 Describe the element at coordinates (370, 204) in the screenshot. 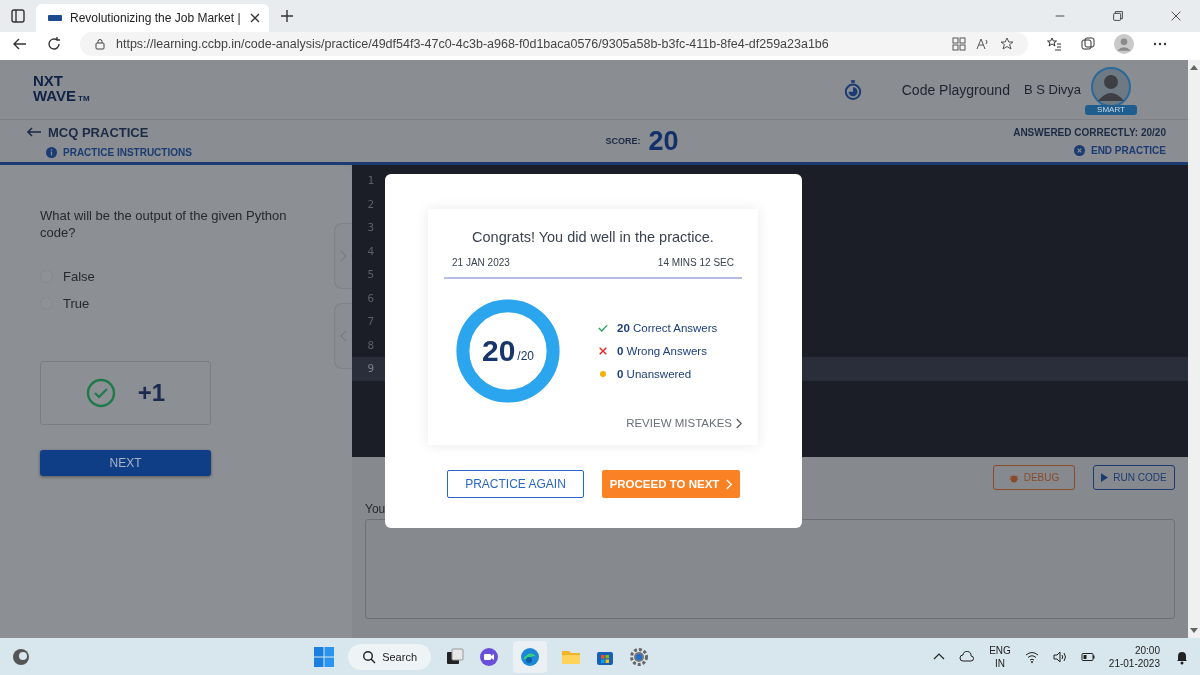

I see `line-number: 2` at that location.